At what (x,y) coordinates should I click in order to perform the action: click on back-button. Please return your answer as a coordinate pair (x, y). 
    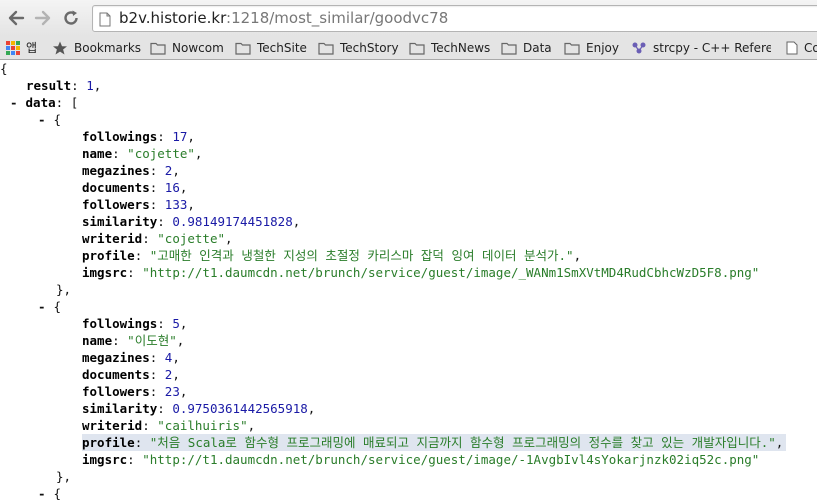
    Looking at the image, I should click on (16, 18).